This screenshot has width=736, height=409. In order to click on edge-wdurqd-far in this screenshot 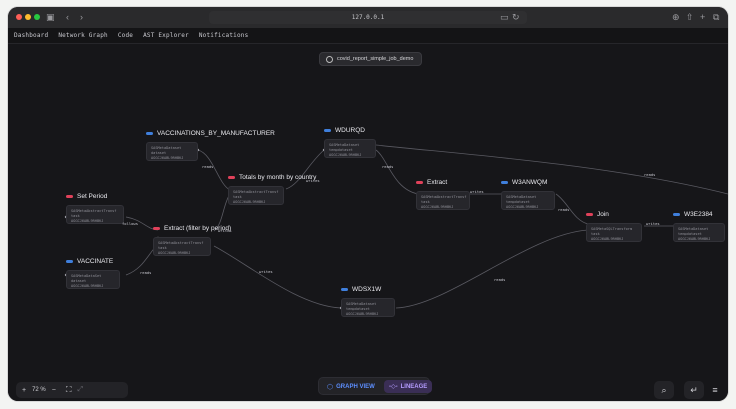, I will do `click(551, 169)`.